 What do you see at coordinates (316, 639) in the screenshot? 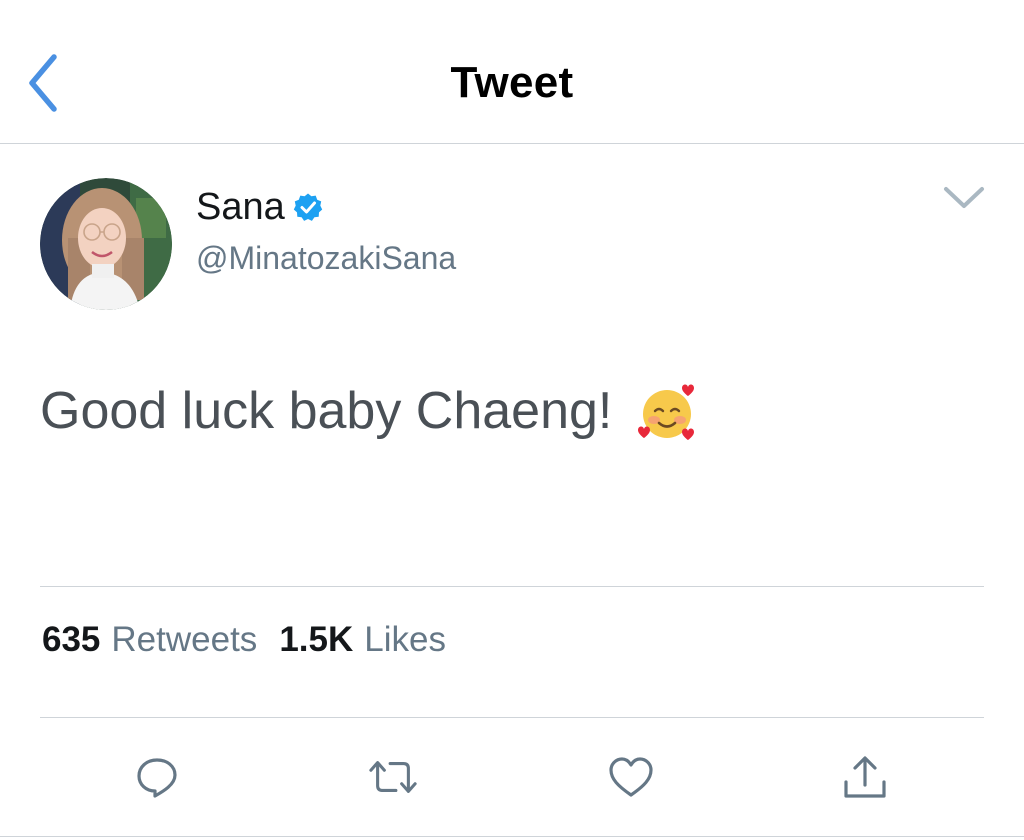
I see `likes-count: 1.5K` at bounding box center [316, 639].